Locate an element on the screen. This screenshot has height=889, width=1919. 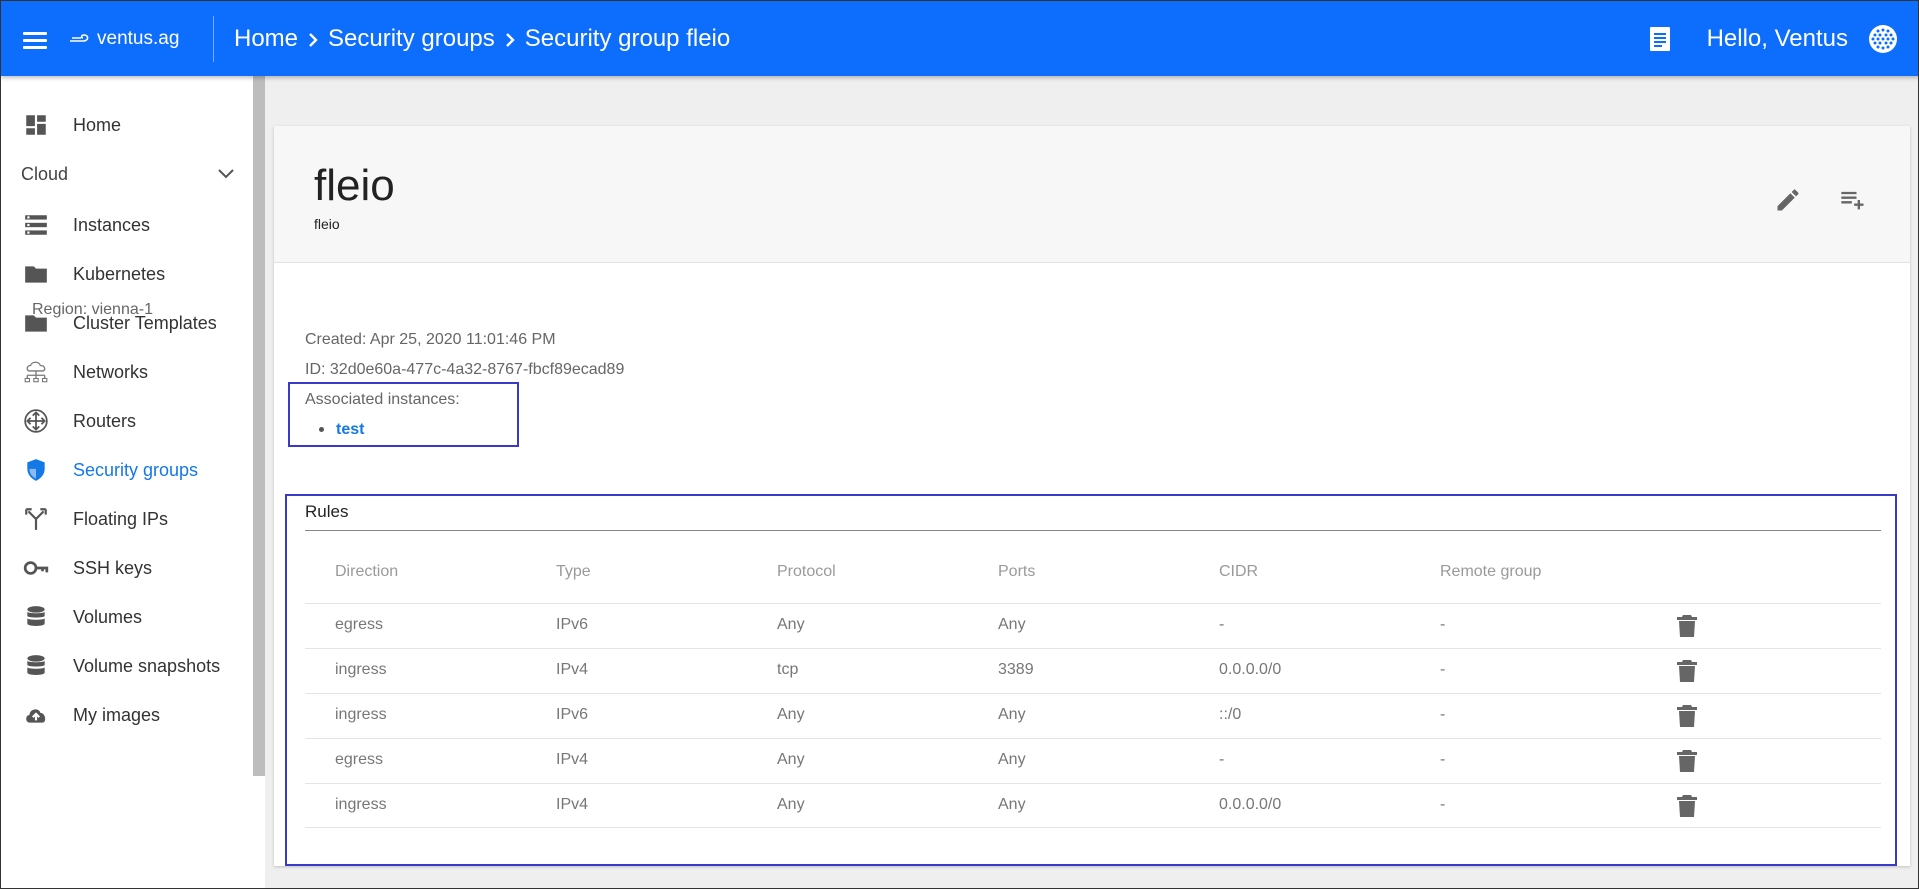
sidebar-item-label: Floating IPs is located at coordinates (121, 518).